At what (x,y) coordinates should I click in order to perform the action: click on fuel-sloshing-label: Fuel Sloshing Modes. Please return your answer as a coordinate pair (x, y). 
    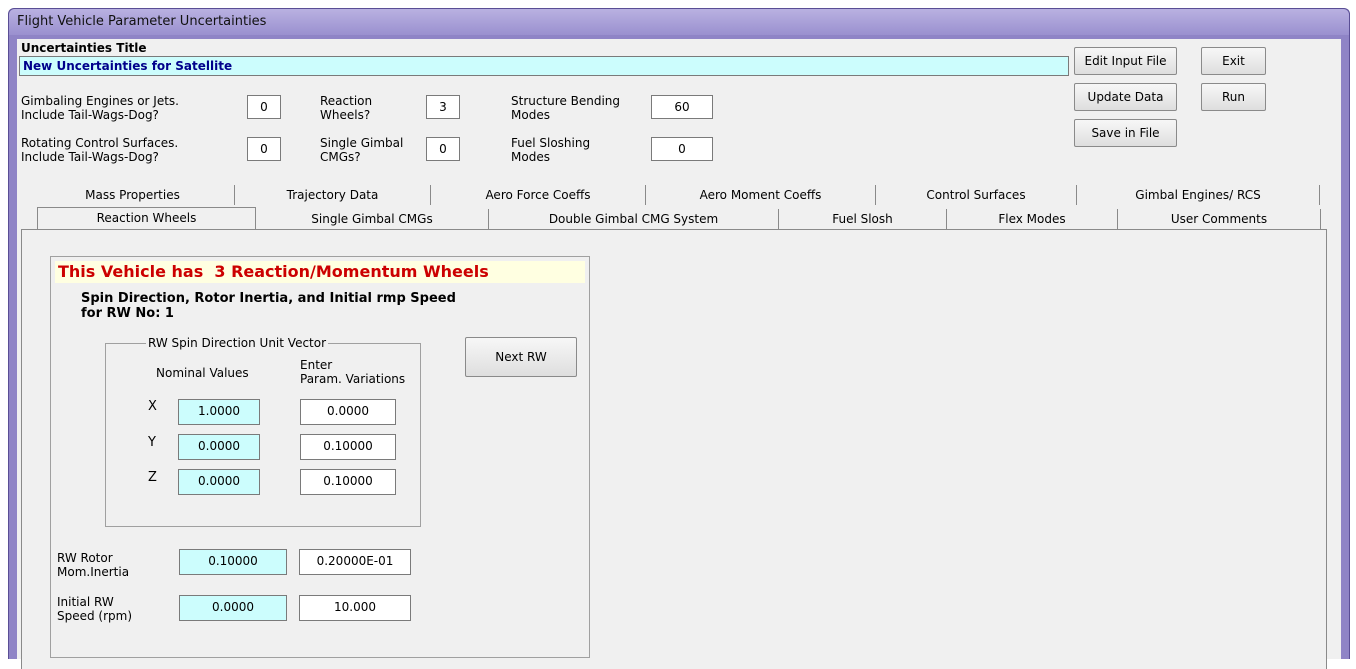
    Looking at the image, I should click on (551, 150).